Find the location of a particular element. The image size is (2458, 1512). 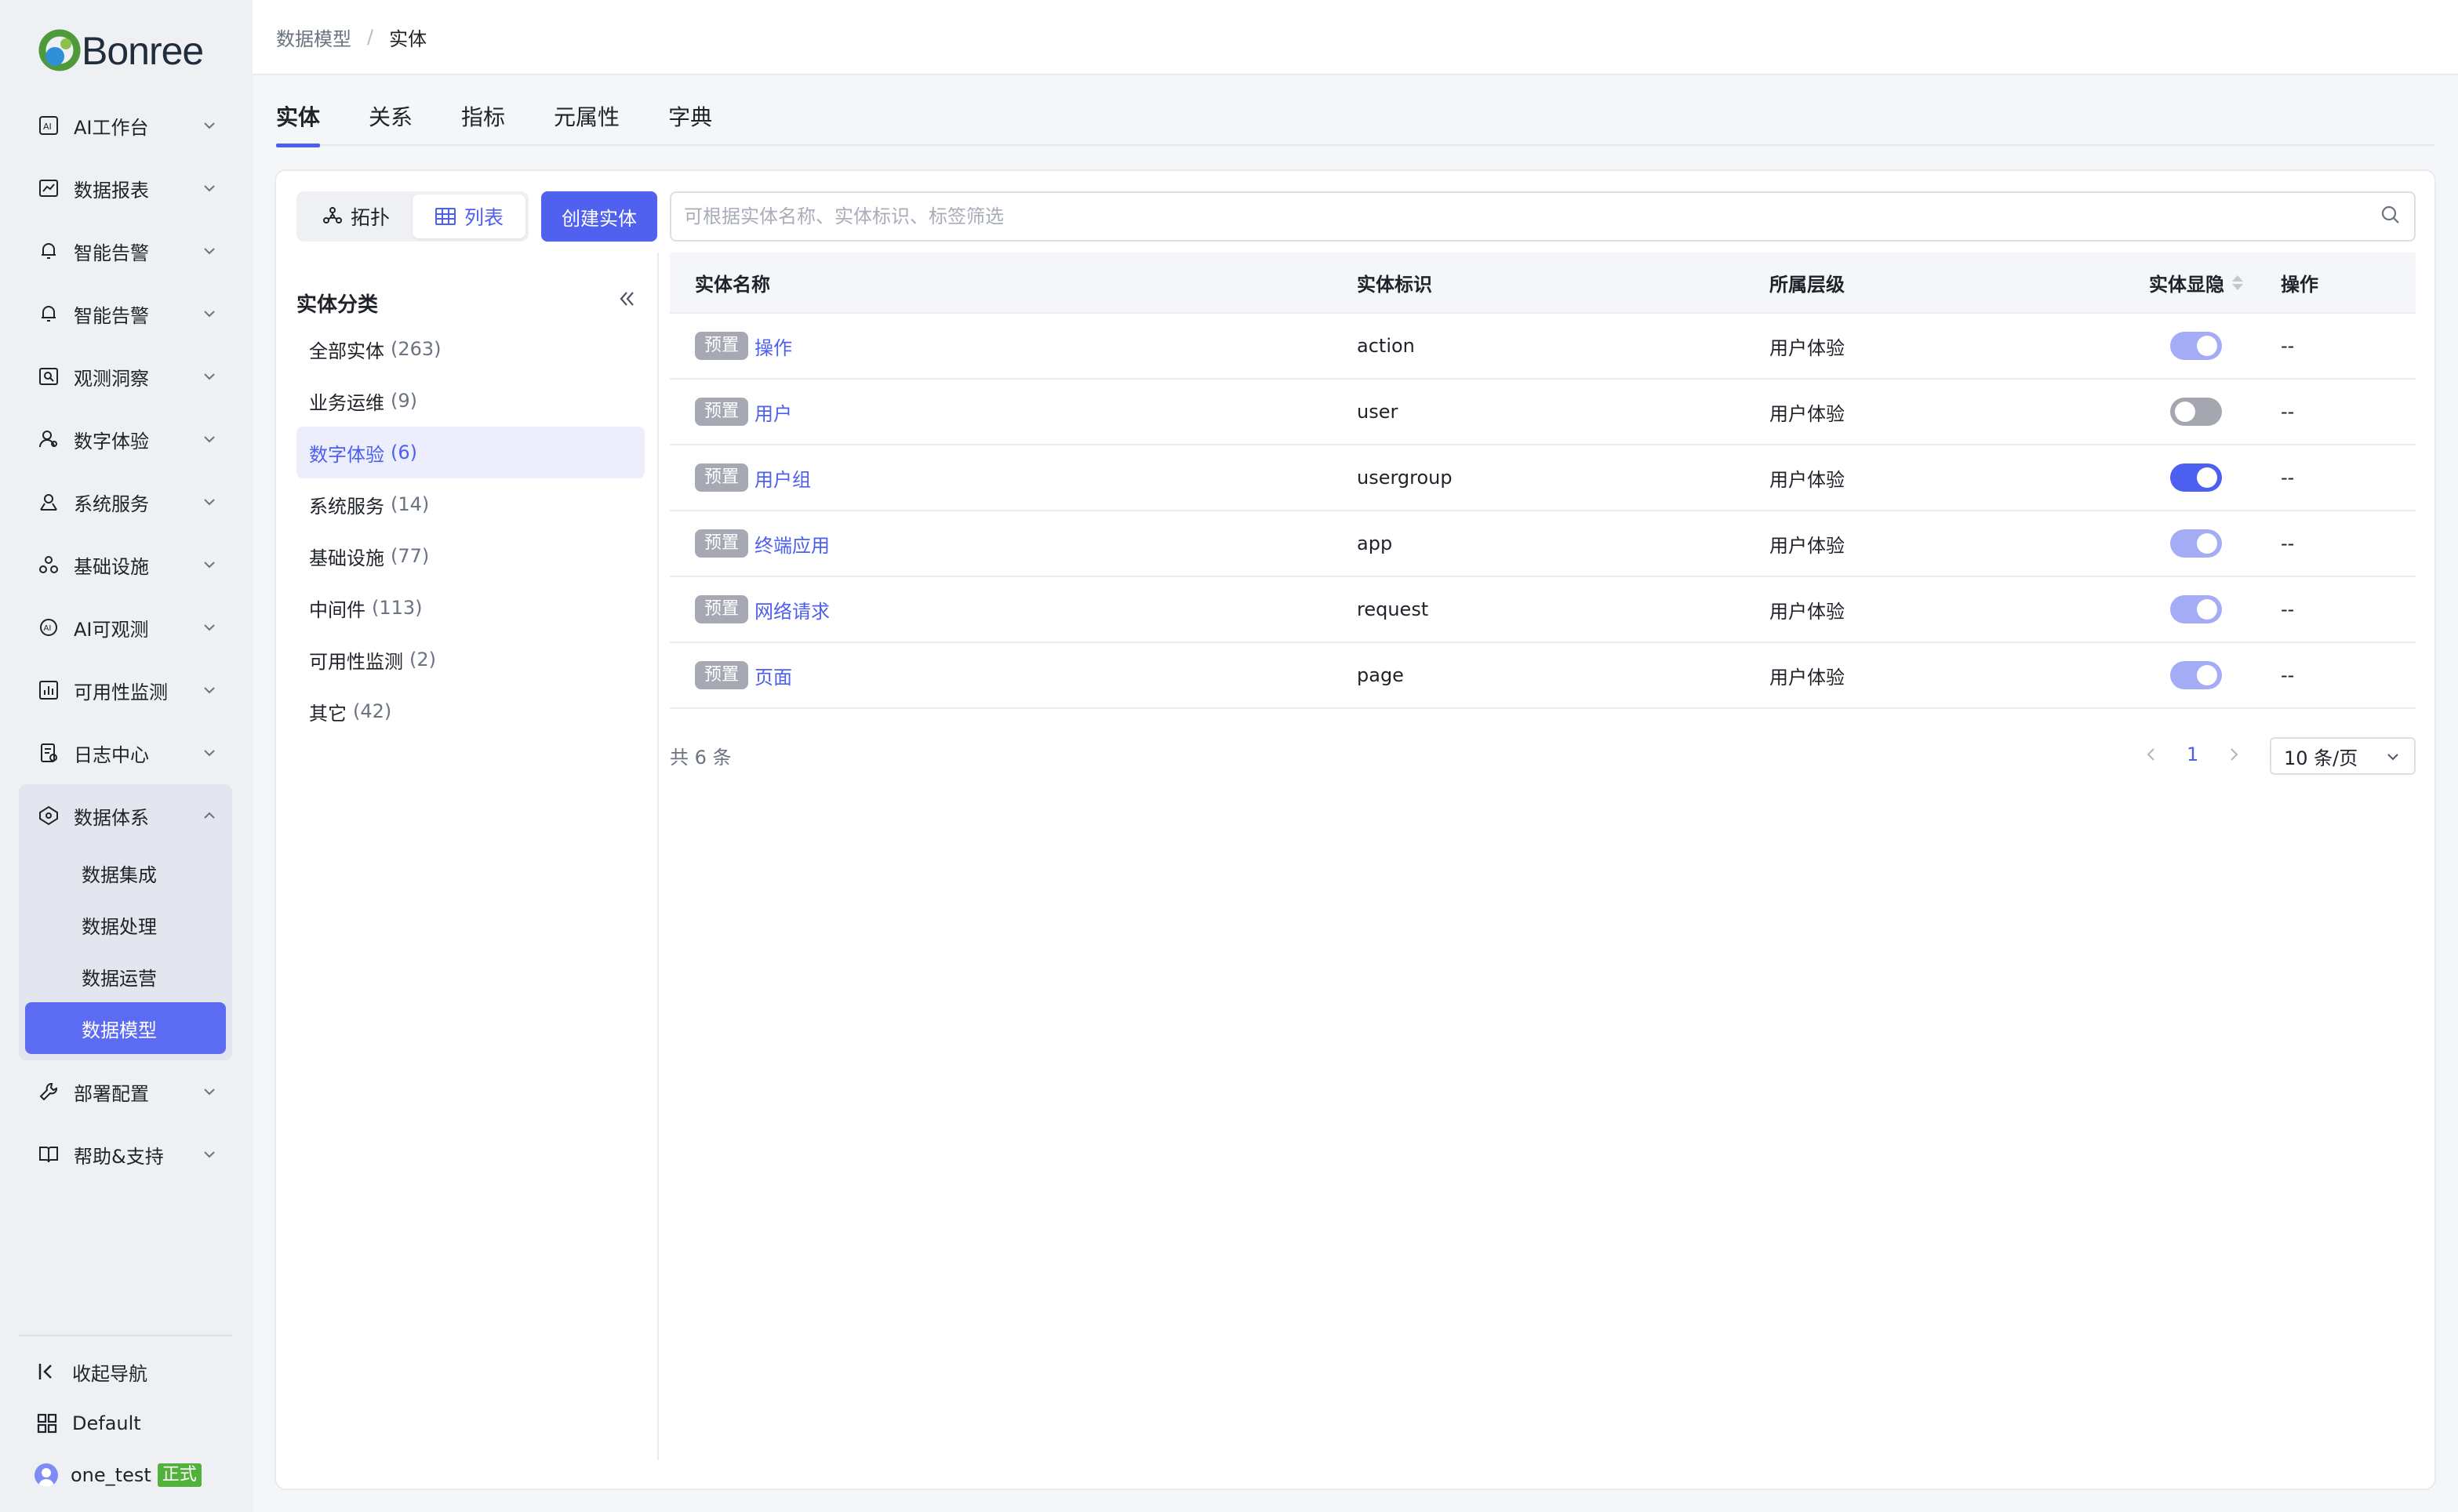

entity-name-link: 终端应用 is located at coordinates (792, 544).